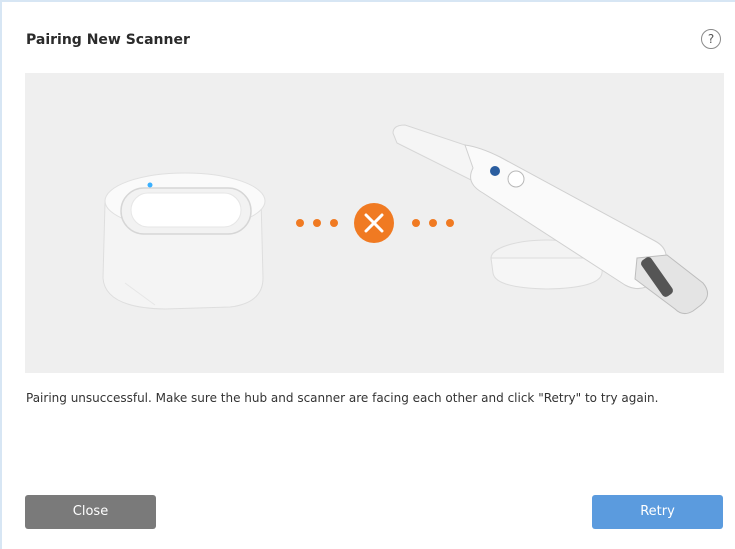 The height and width of the screenshot is (549, 735). What do you see at coordinates (90, 512) in the screenshot?
I see `close-button: Close` at bounding box center [90, 512].